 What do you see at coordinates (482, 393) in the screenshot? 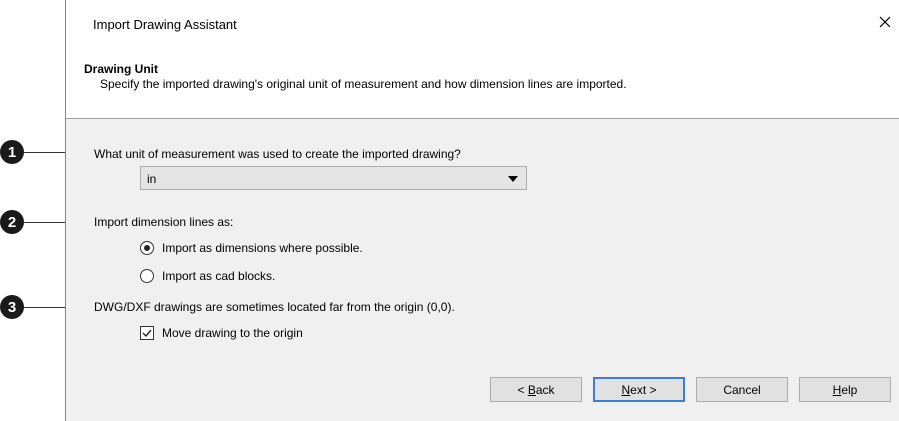
I see `wizard-footer: < Back Next > Cancel Help` at bounding box center [482, 393].